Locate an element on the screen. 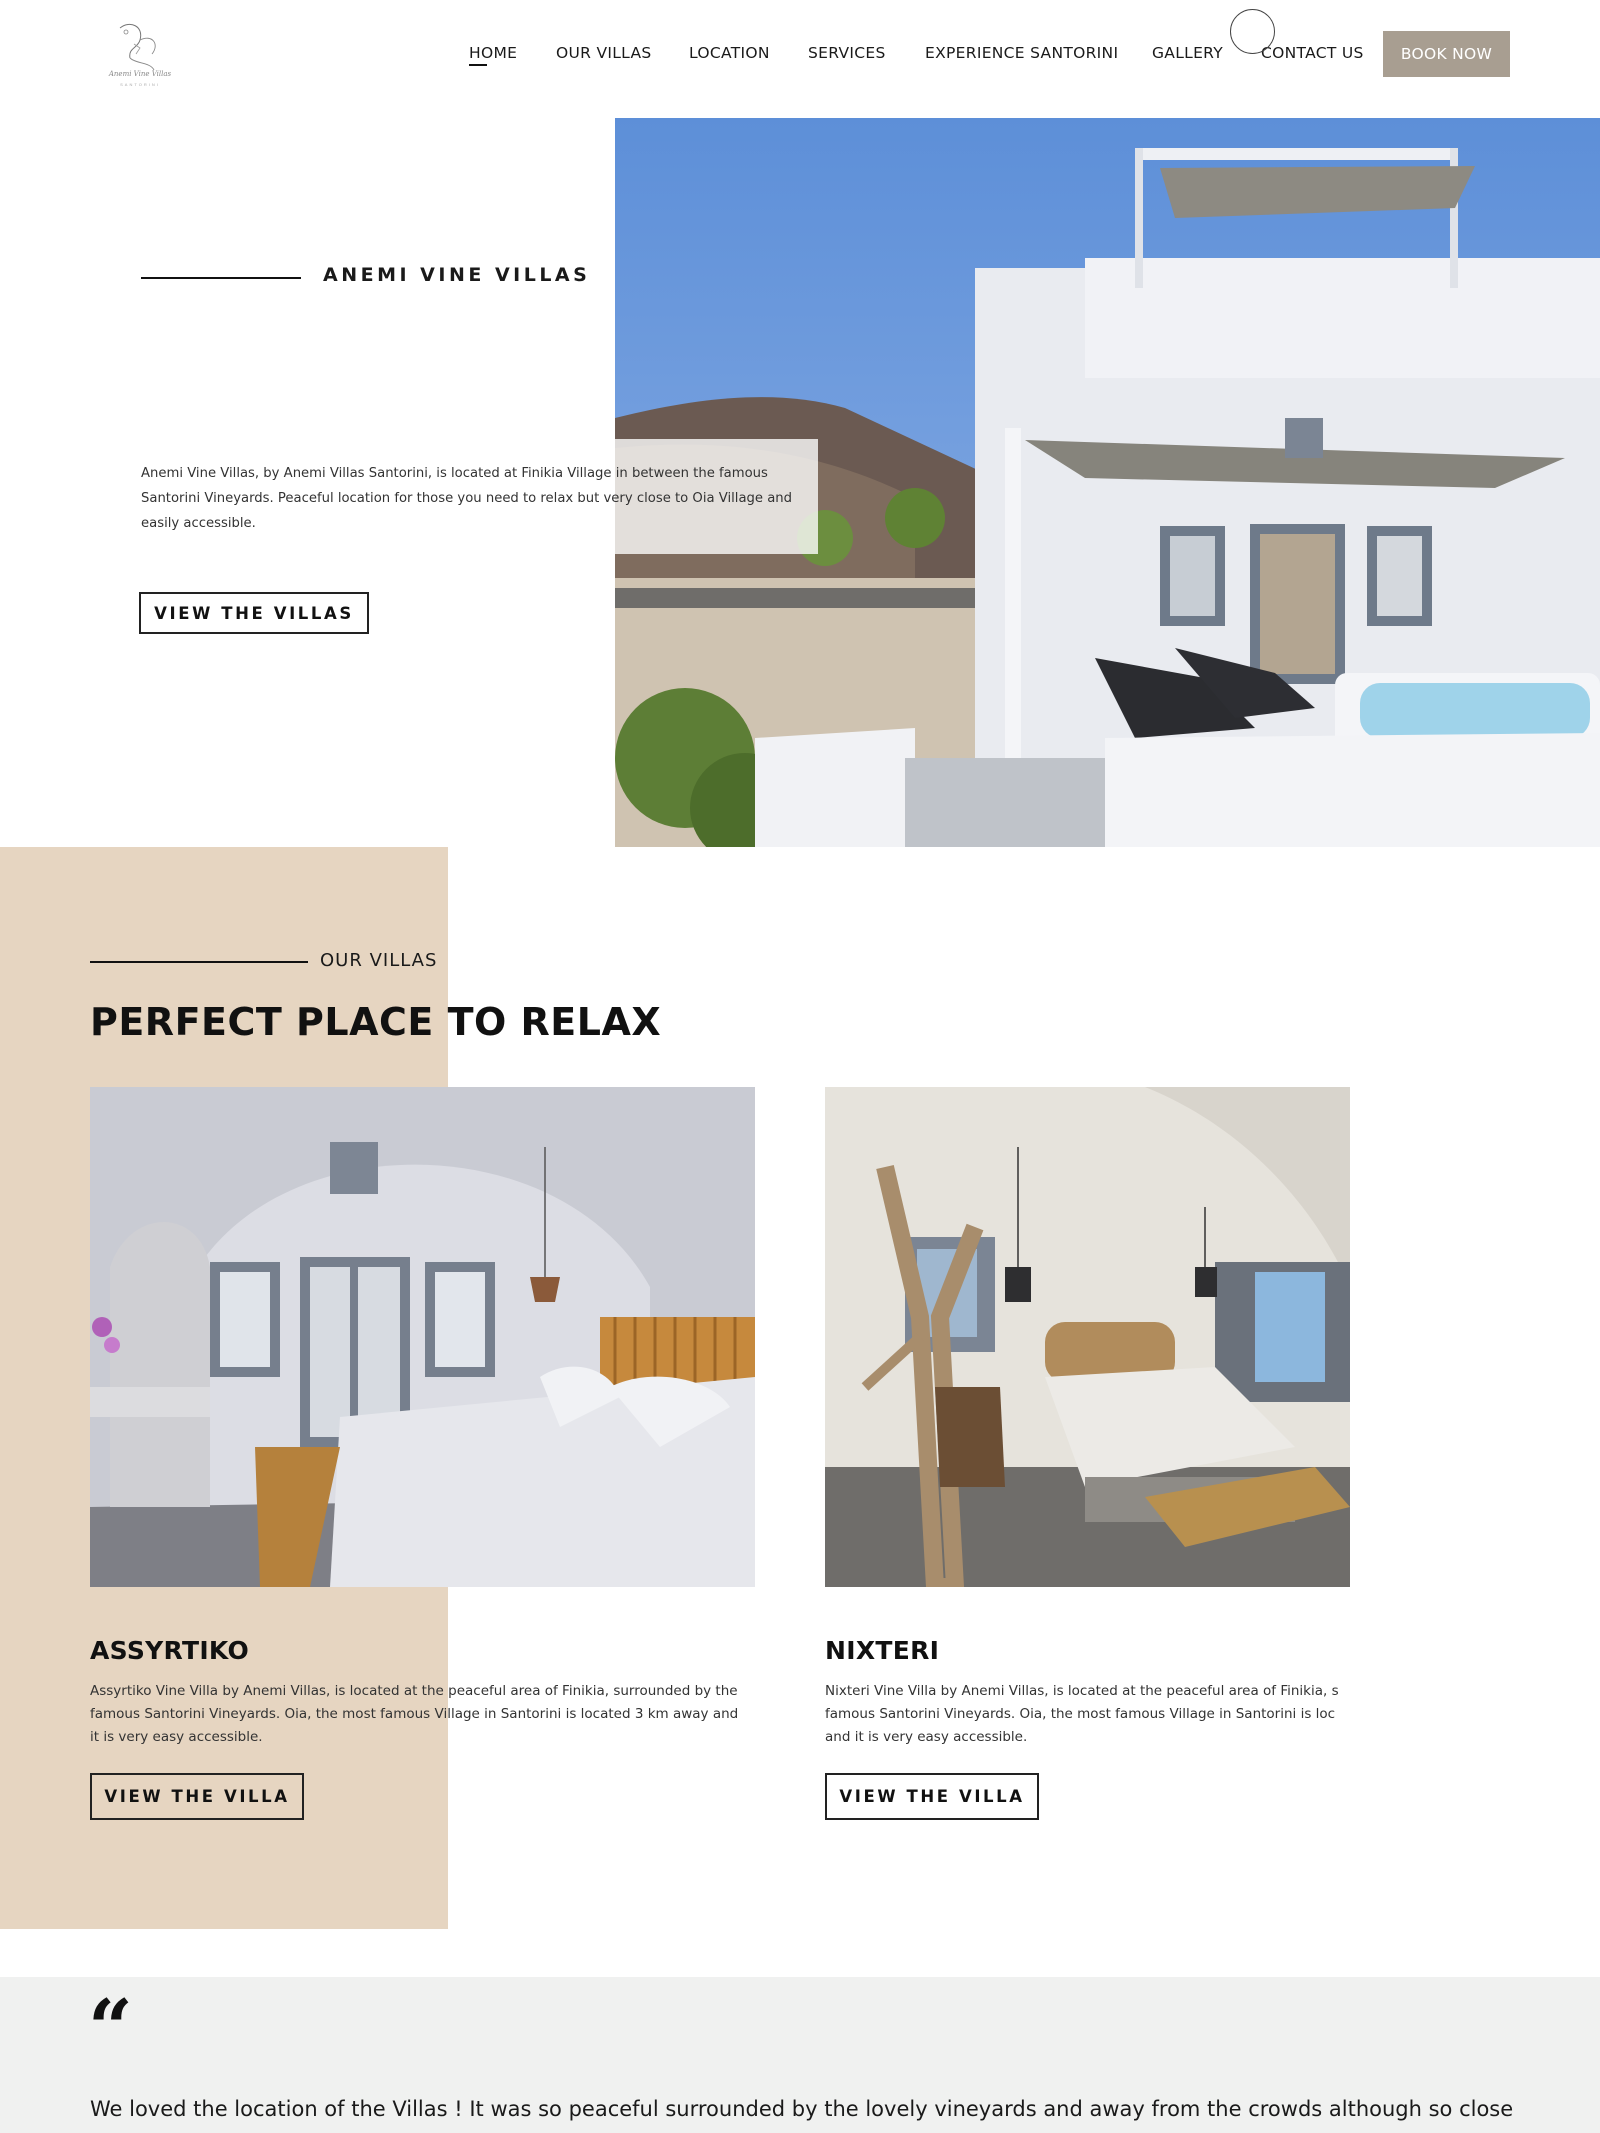 The image size is (1600, 2133). nav-experience-santorini: EXPERIENCE SANTORINI is located at coordinates (1021, 53).